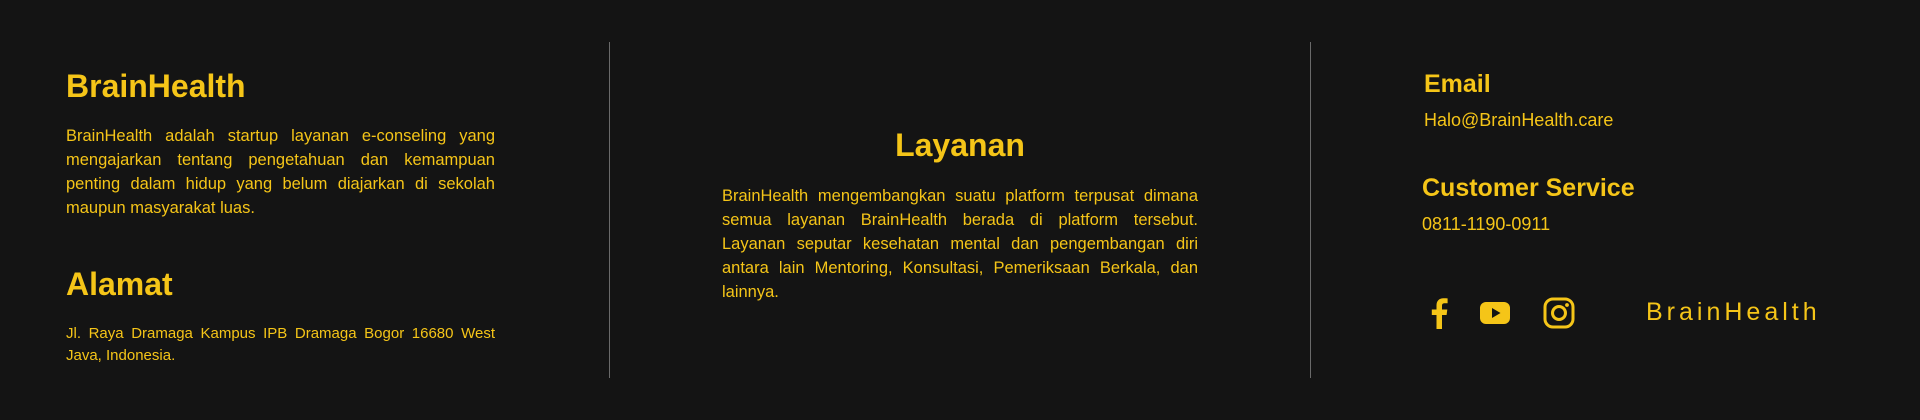 This screenshot has width=1920, height=420. What do you see at coordinates (1559, 313) in the screenshot?
I see `instagram-icon` at bounding box center [1559, 313].